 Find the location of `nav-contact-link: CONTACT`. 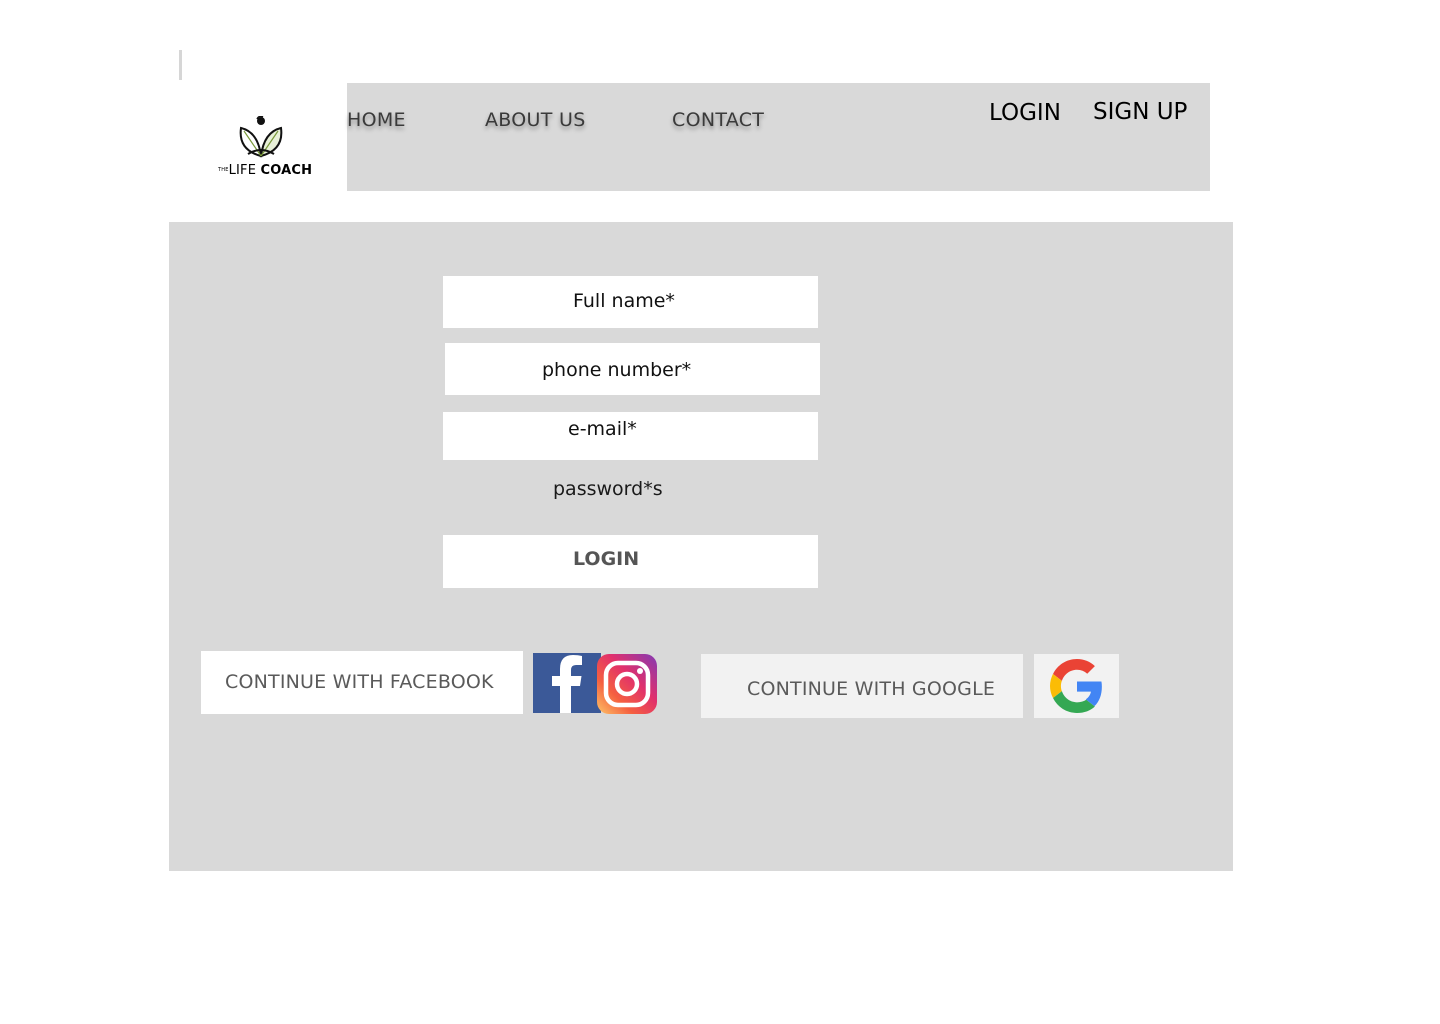

nav-contact-link: CONTACT is located at coordinates (718, 120).